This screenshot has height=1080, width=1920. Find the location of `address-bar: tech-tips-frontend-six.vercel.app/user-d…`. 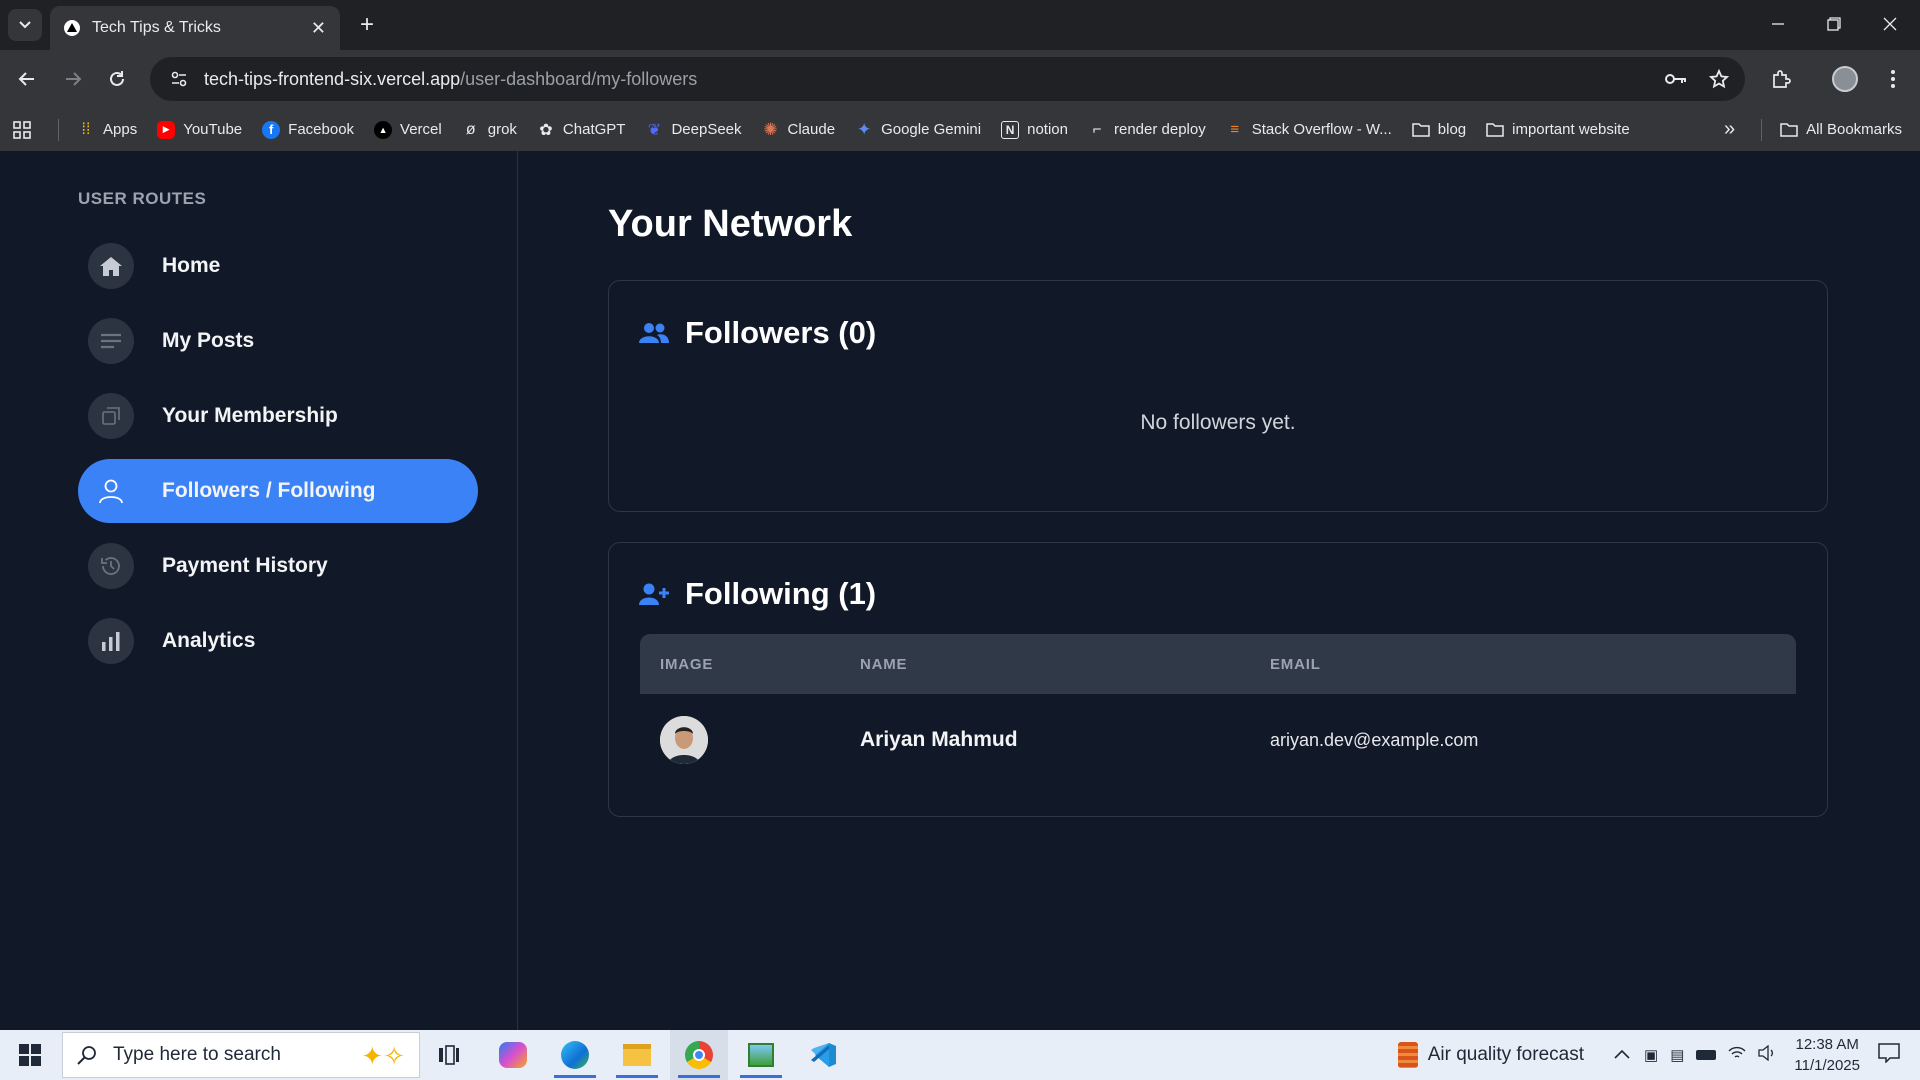

address-bar: tech-tips-frontend-six.vercel.app/user-d… is located at coordinates (947, 79).